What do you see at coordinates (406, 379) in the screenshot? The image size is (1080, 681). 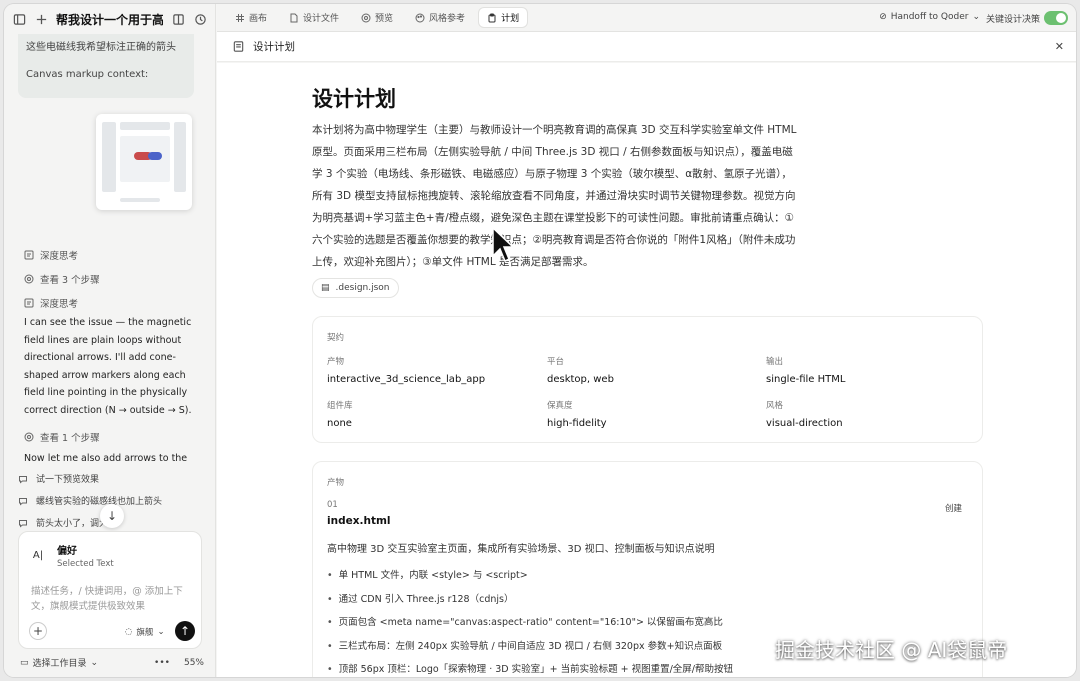 I see `field-value: interactive_3d_science_lab_app` at bounding box center [406, 379].